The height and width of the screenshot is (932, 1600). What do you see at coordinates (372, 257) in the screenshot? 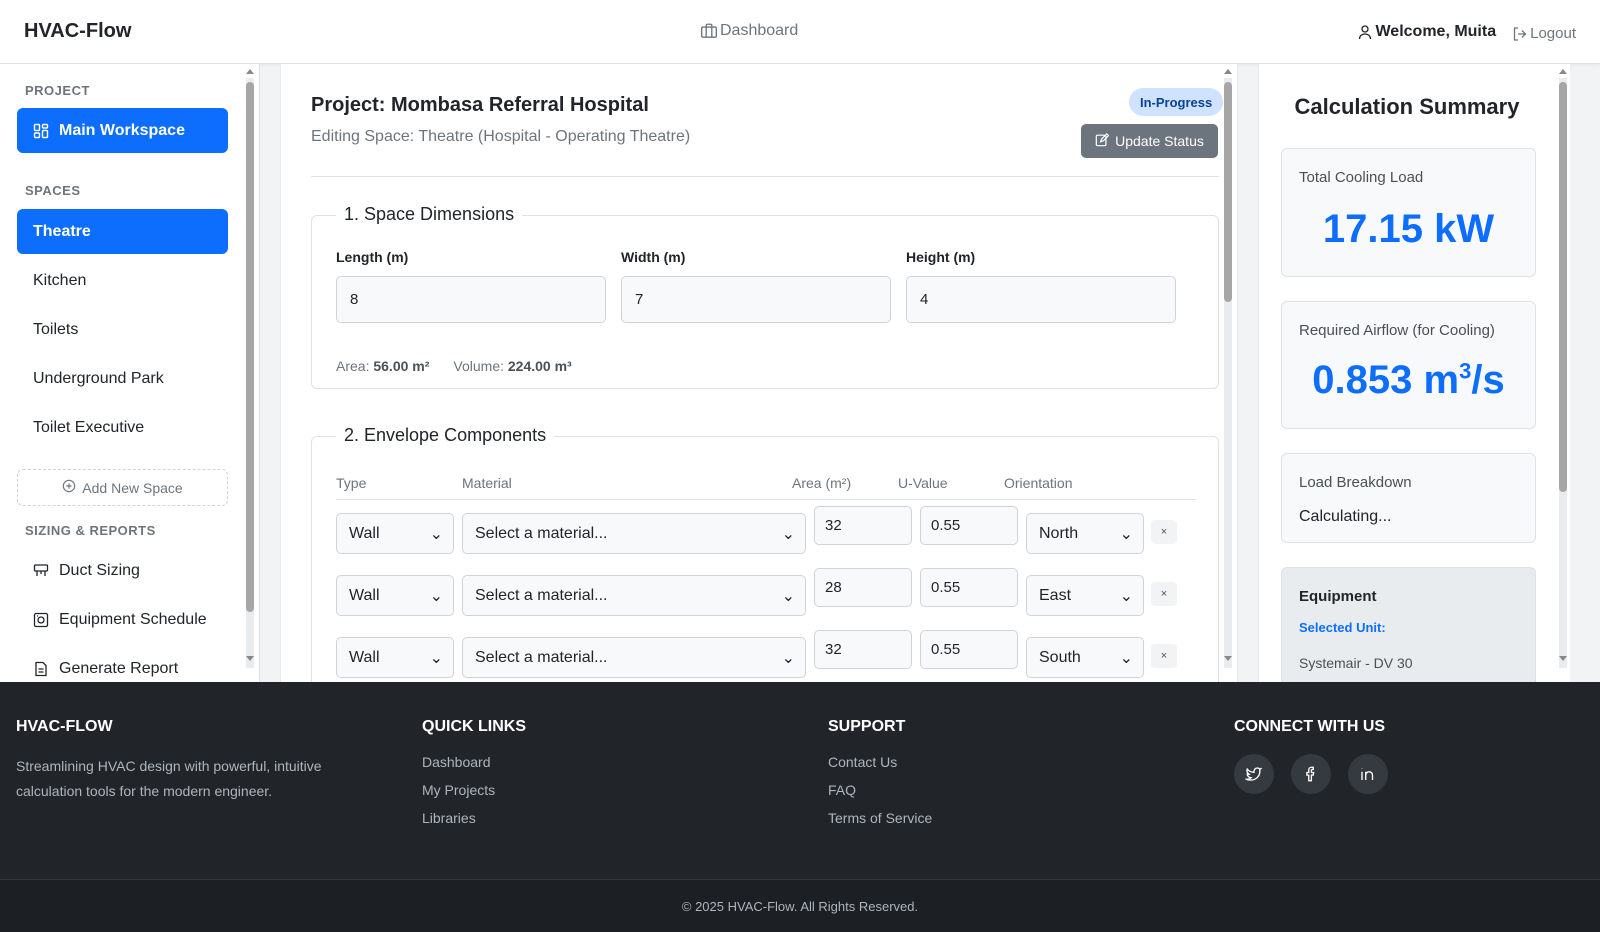
I see `length-label: Length (m)` at bounding box center [372, 257].